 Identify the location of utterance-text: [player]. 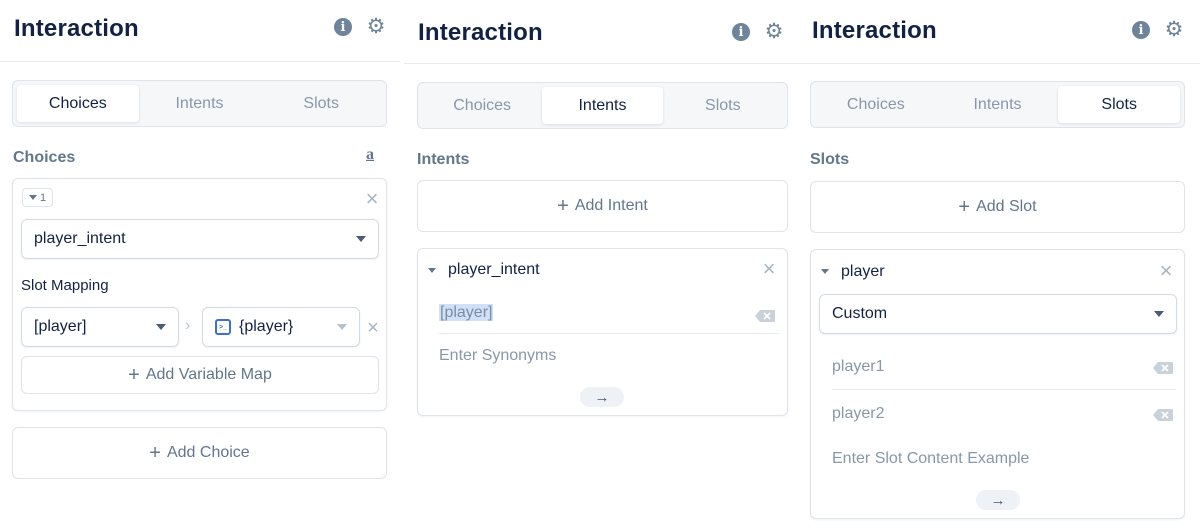
(466, 312).